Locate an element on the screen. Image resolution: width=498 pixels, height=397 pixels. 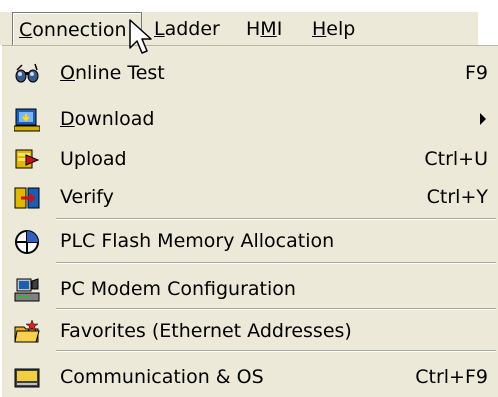
label-text: Verify is located at coordinates (87, 197).